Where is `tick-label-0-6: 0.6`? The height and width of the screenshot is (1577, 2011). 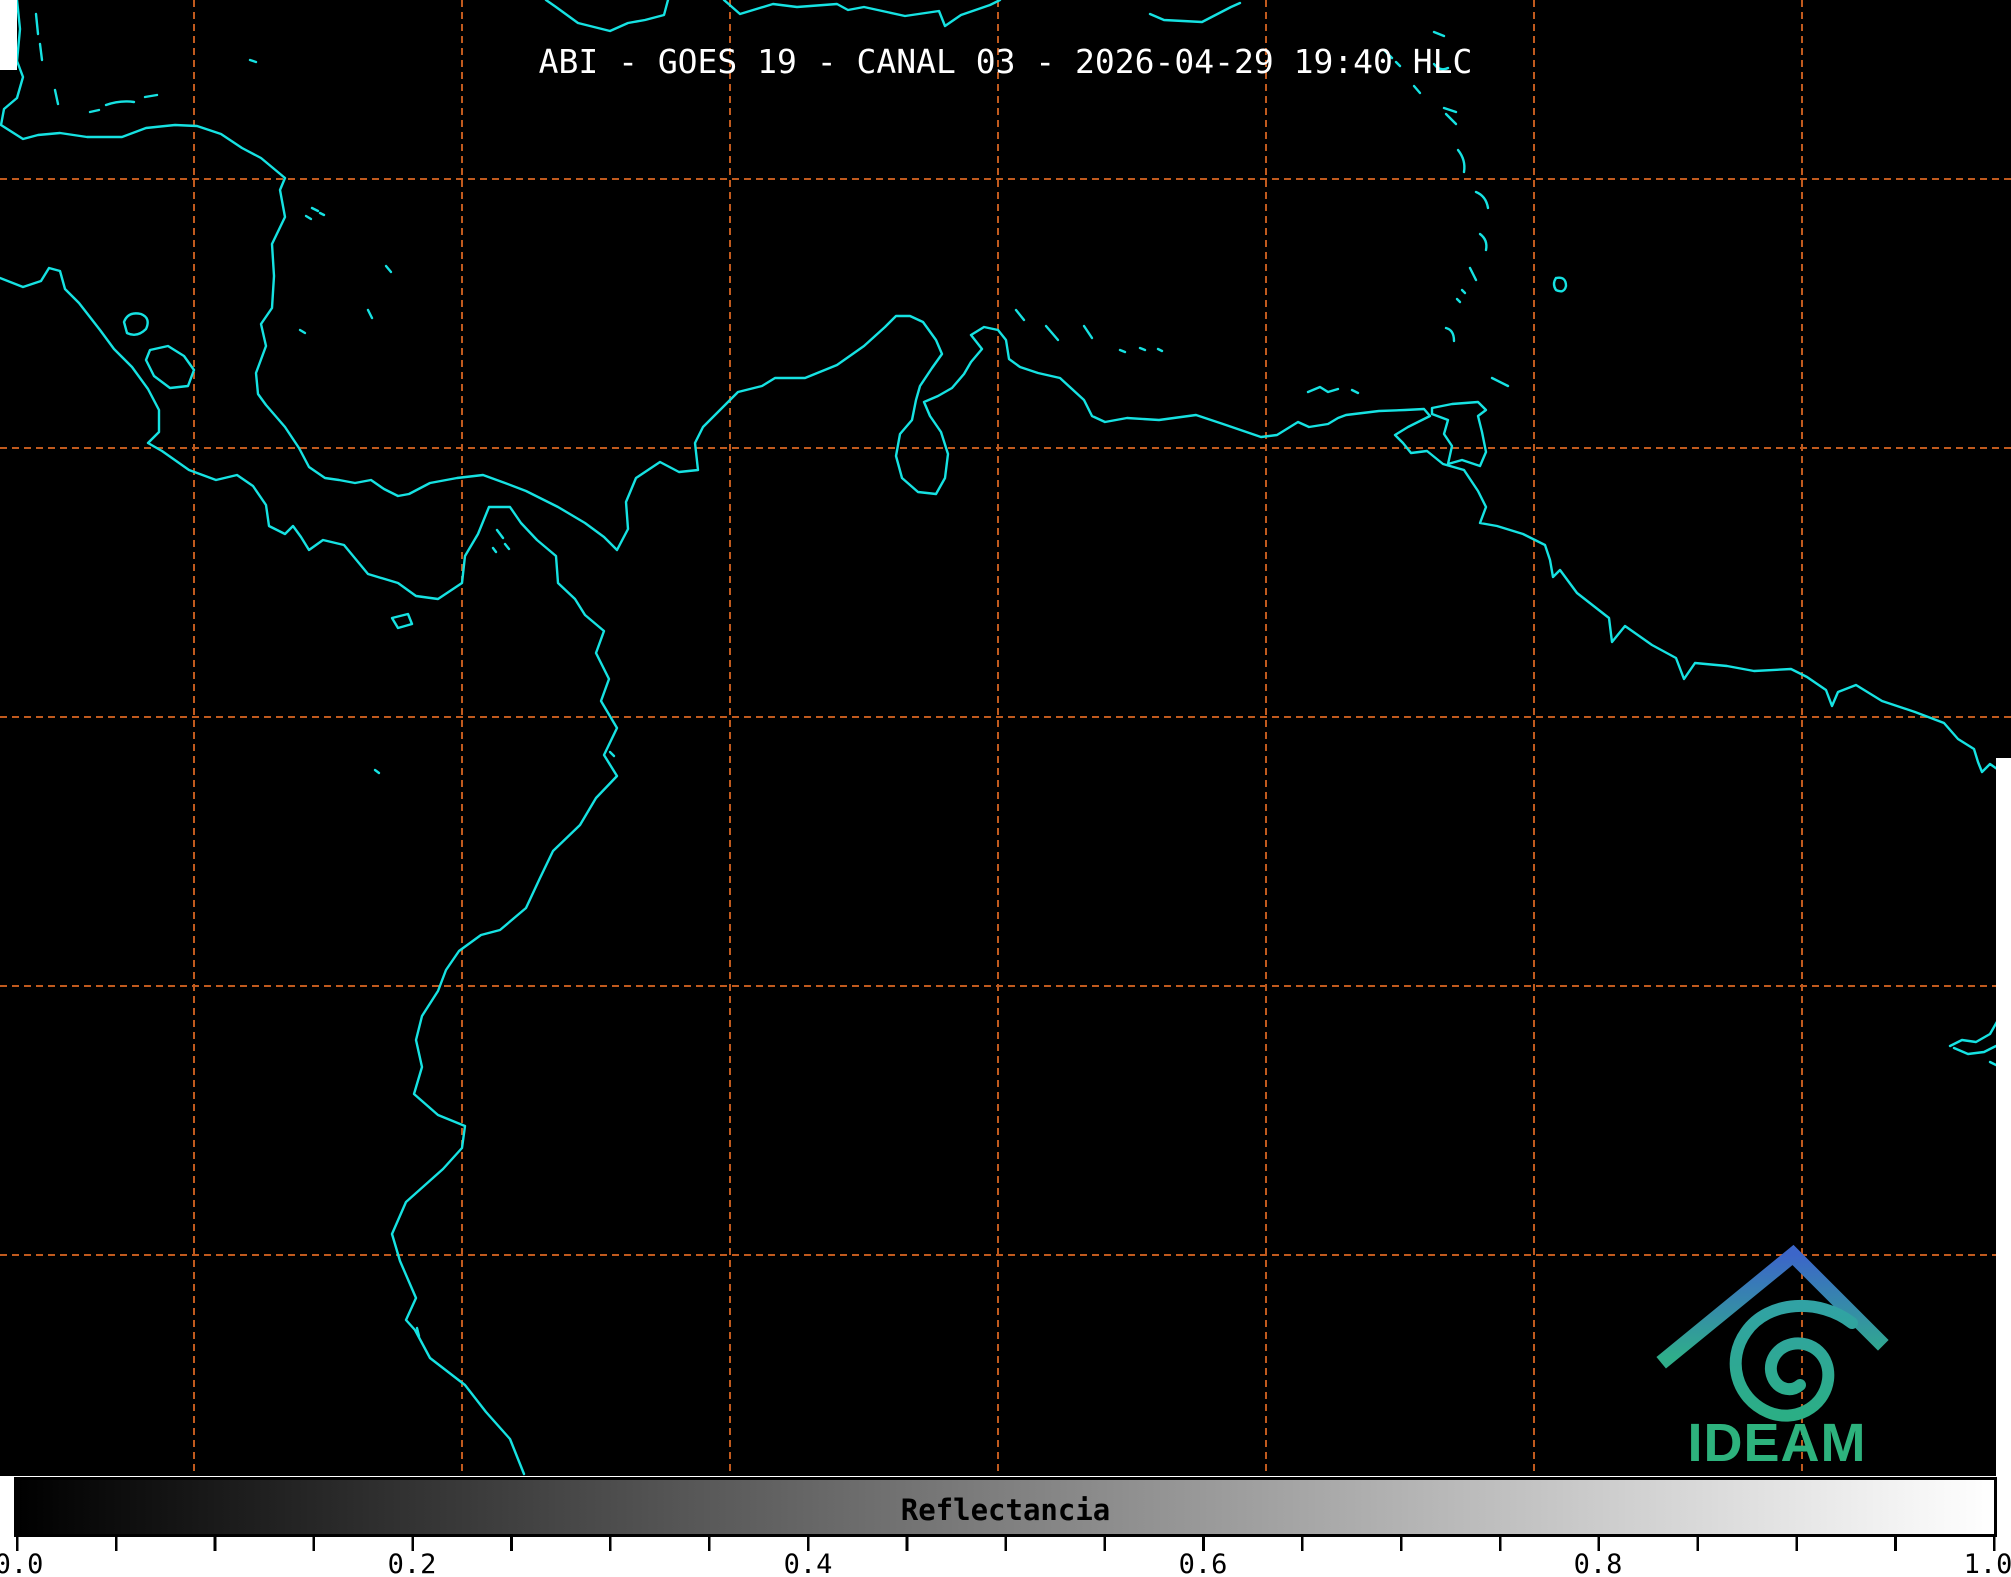 tick-label-0-6: 0.6 is located at coordinates (1203, 1563).